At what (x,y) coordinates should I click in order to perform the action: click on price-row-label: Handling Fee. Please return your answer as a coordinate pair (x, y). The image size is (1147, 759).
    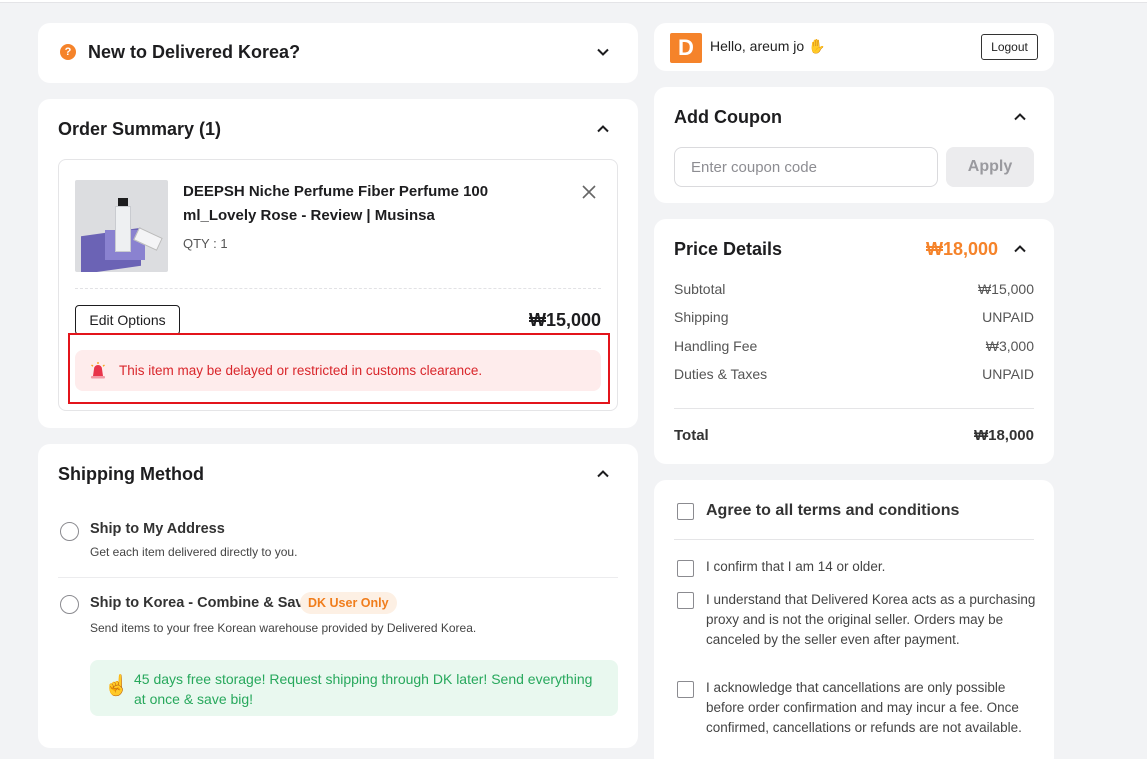
    Looking at the image, I should click on (716, 346).